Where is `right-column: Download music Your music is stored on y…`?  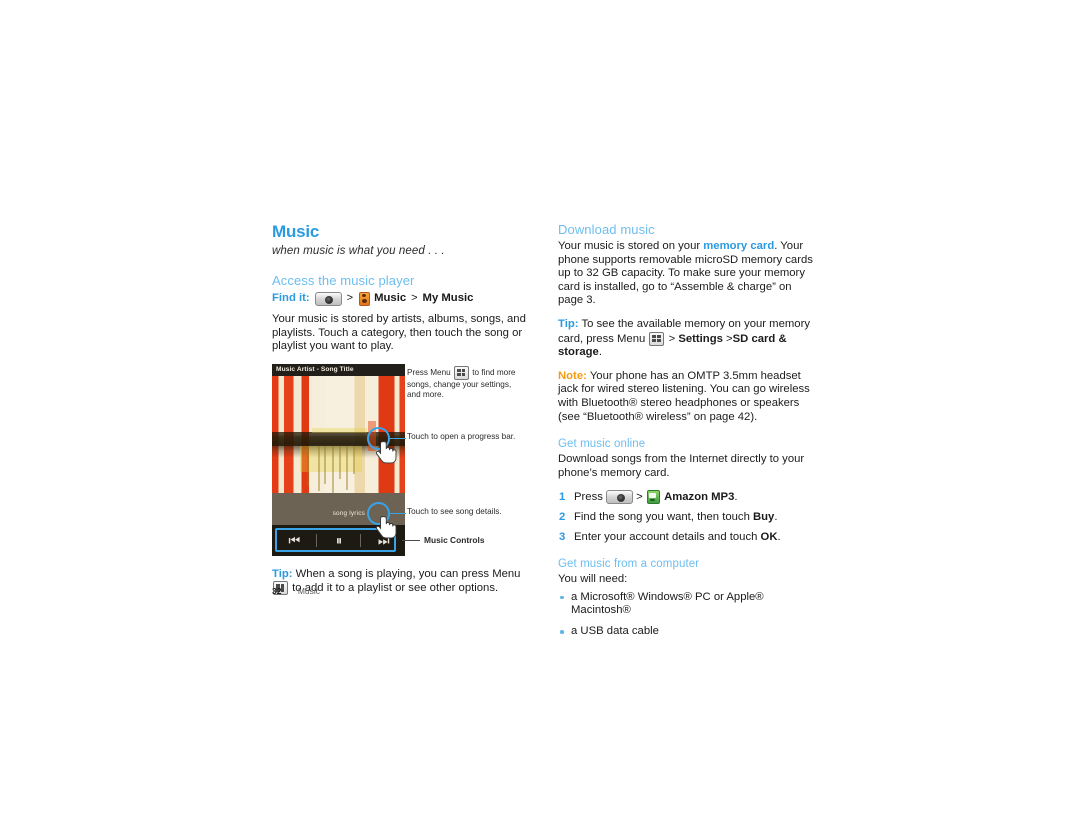 right-column: Download music Your music is stored on y… is located at coordinates (687, 434).